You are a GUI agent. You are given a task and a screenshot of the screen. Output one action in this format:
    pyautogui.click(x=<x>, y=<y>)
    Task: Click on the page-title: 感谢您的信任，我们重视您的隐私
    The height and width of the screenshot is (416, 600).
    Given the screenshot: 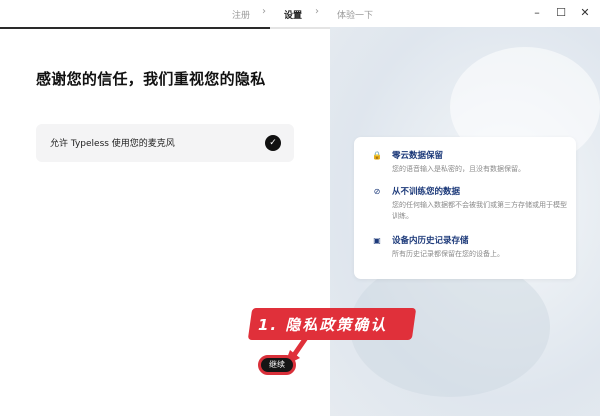 What is the action you would take?
    pyautogui.click(x=151, y=79)
    